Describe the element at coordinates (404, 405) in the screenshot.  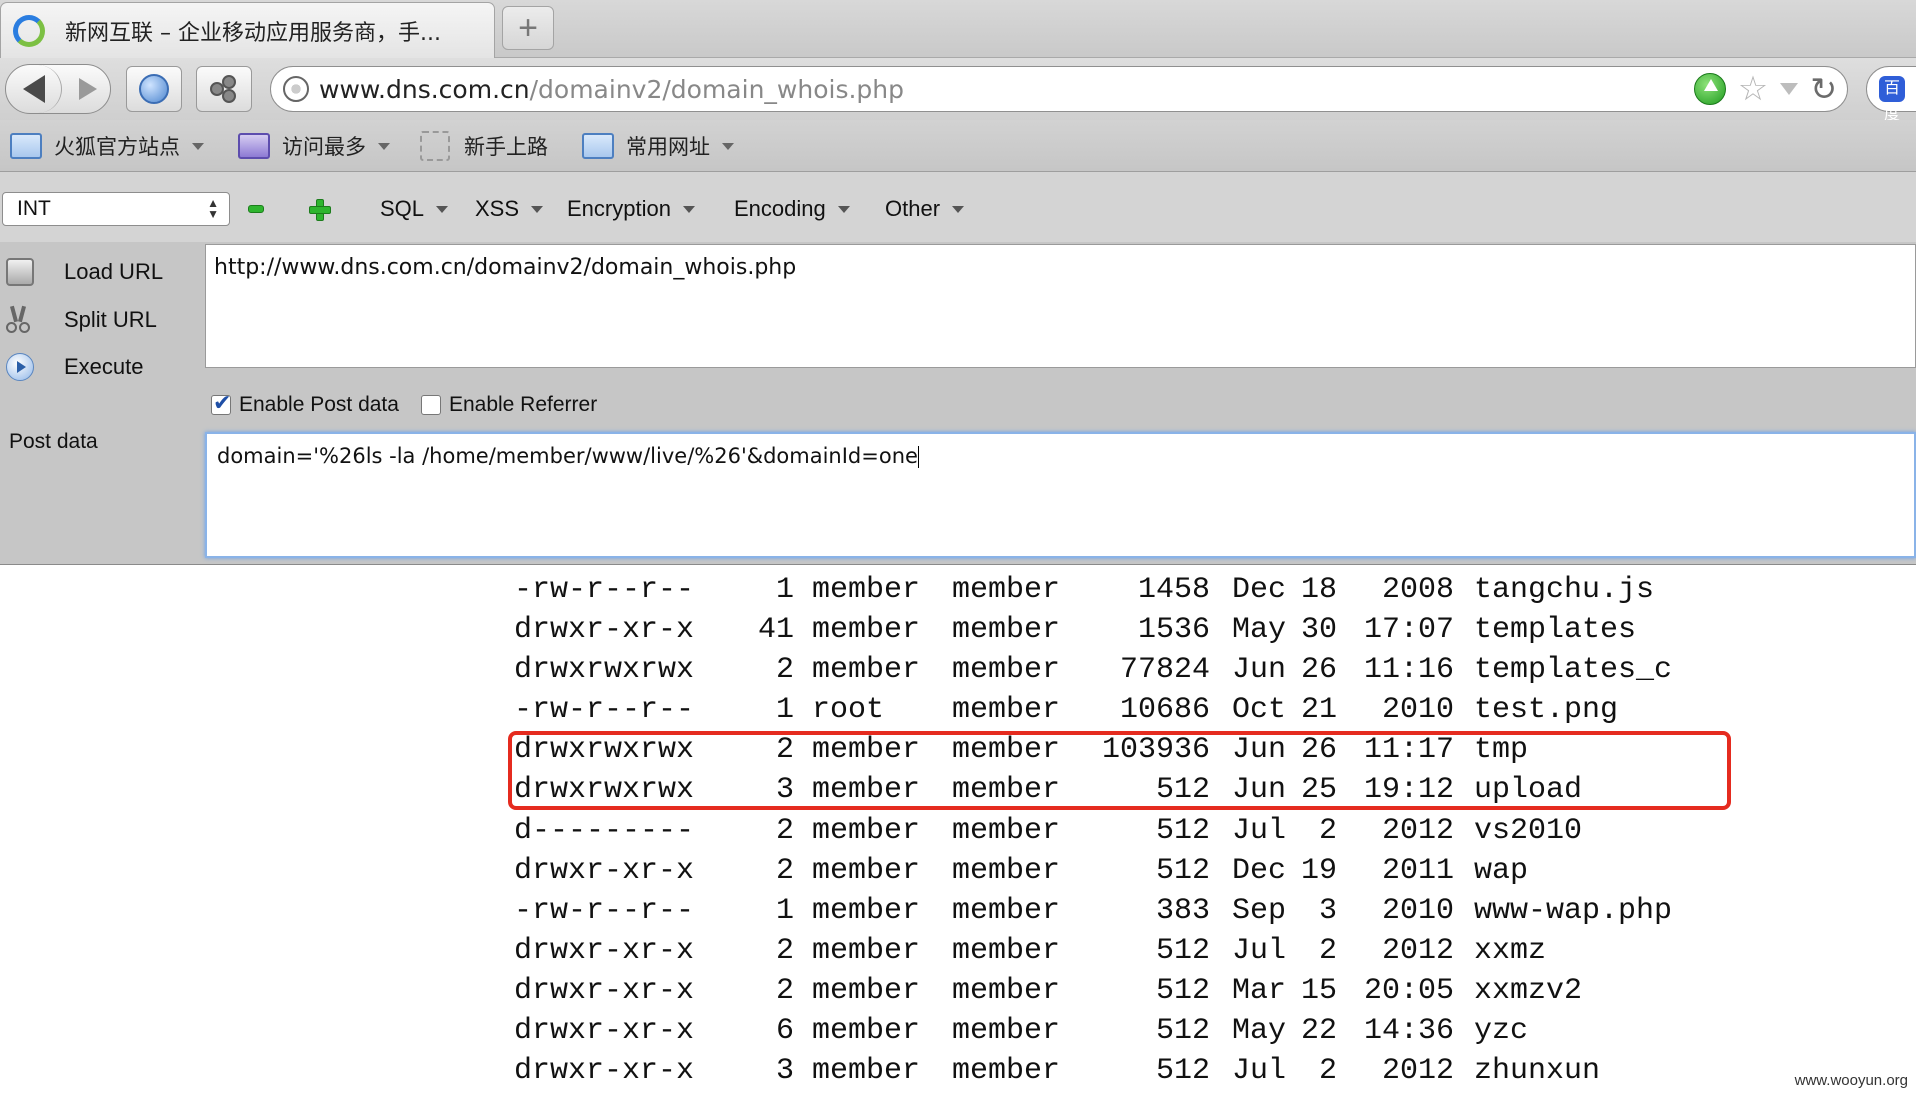
I see `hackbar-options: Enable Post data Enable Referrer` at that location.